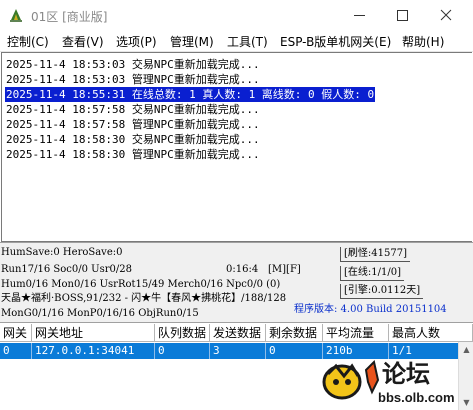 The image size is (473, 410). Describe the element at coordinates (83, 41) in the screenshot. I see `menu-view: 查看(V)` at that location.